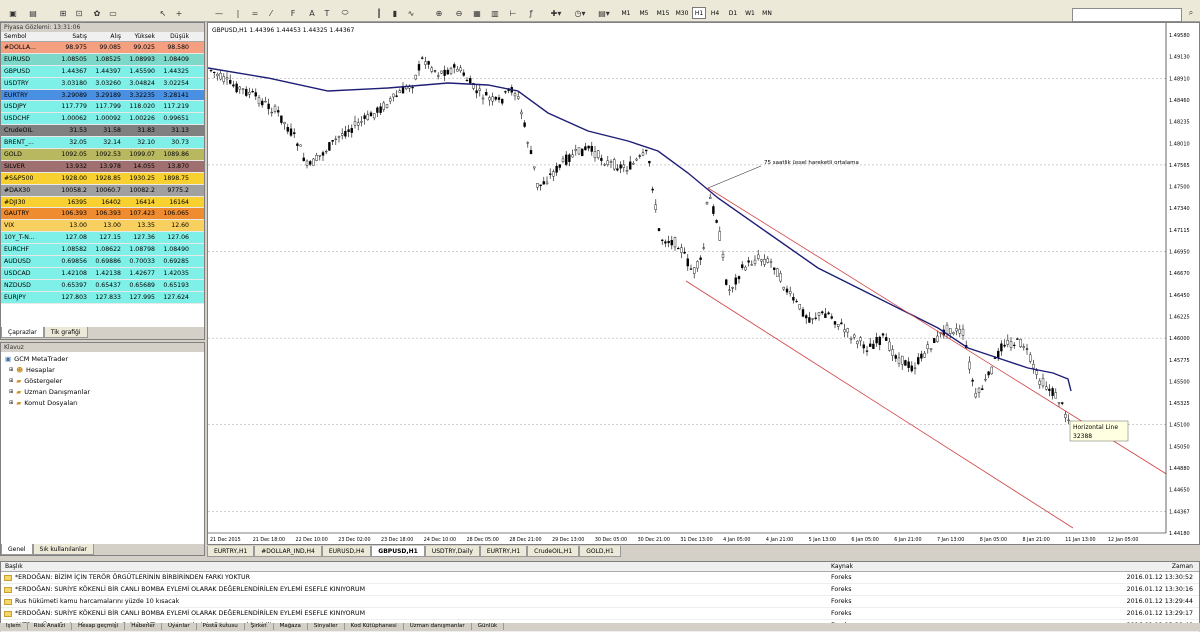 Image resolution: width=1200 pixels, height=632 pixels. I want to click on column-source: Kaynak, so click(975, 566).